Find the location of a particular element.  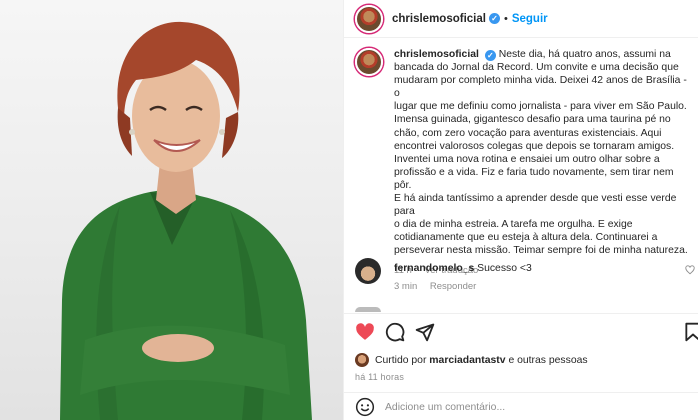

add-comment-bar is located at coordinates (521, 406).